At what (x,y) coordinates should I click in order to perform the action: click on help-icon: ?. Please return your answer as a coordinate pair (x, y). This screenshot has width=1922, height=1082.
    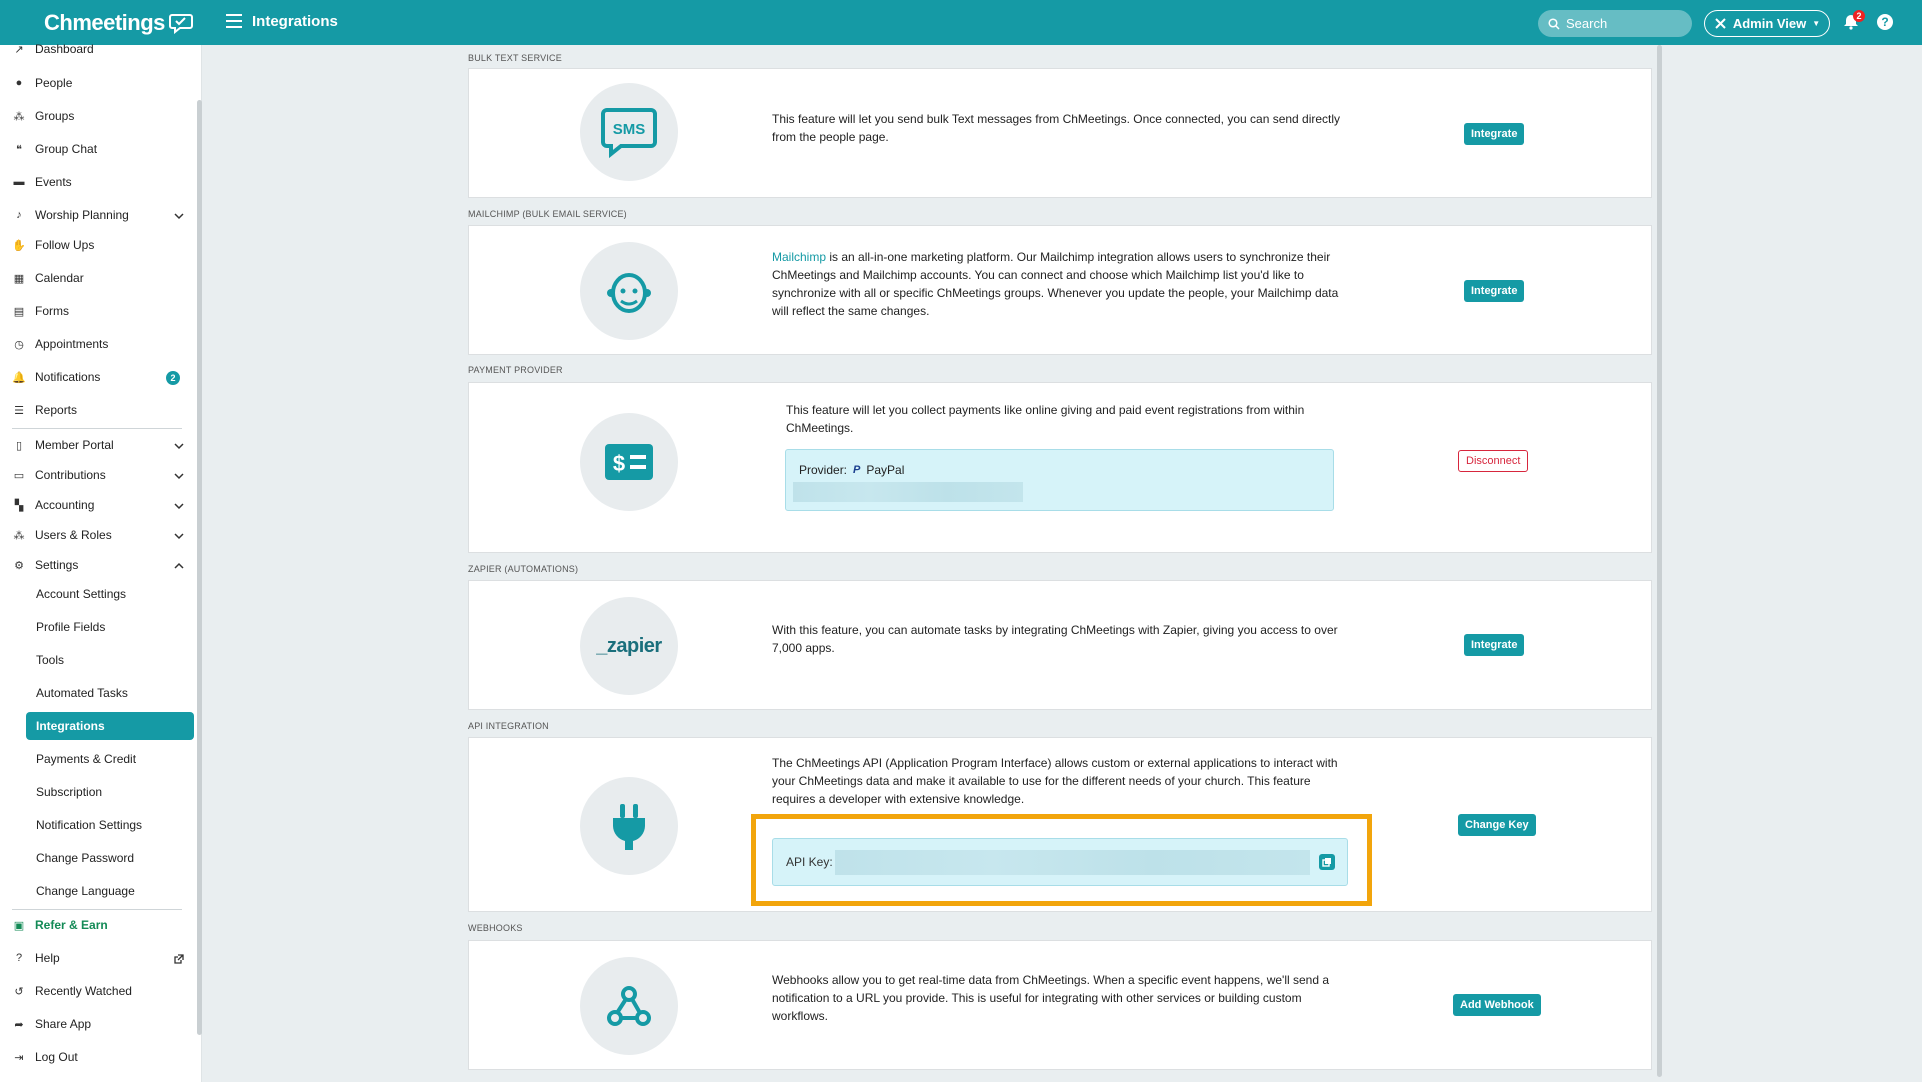
    Looking at the image, I should click on (1885, 22).